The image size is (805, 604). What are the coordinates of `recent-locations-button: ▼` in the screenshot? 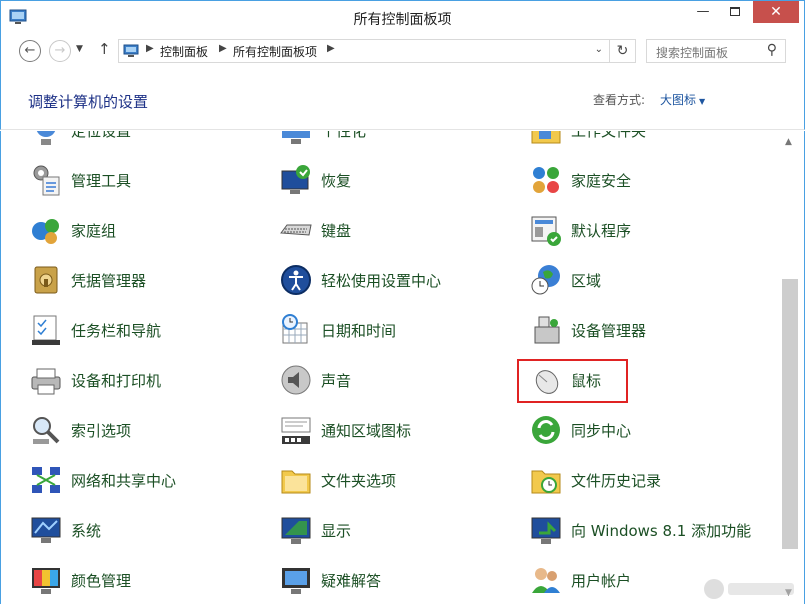 It's located at (79, 49).